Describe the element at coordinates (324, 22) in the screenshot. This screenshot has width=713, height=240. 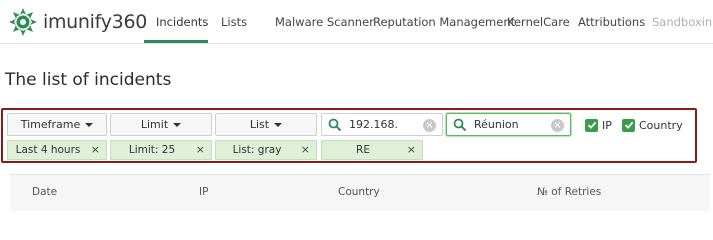
I see `tab-malware-scanner: Malware Scanner` at that location.